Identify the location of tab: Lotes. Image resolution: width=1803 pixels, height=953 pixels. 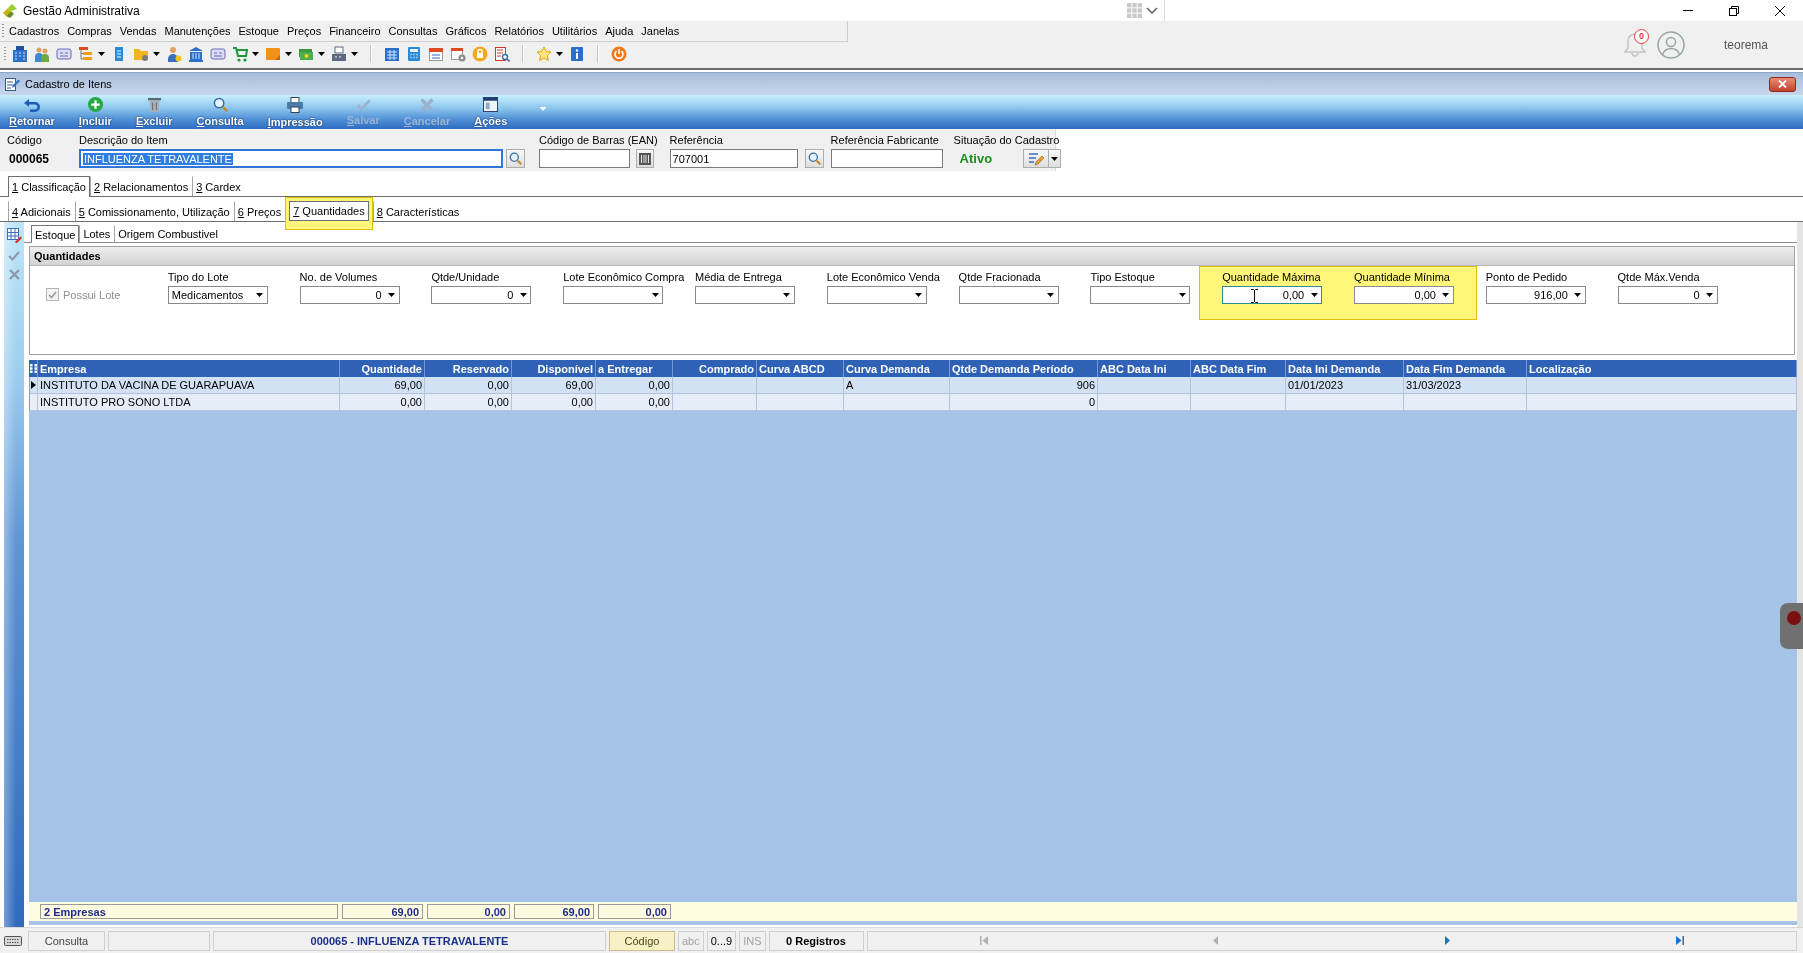
(97, 233).